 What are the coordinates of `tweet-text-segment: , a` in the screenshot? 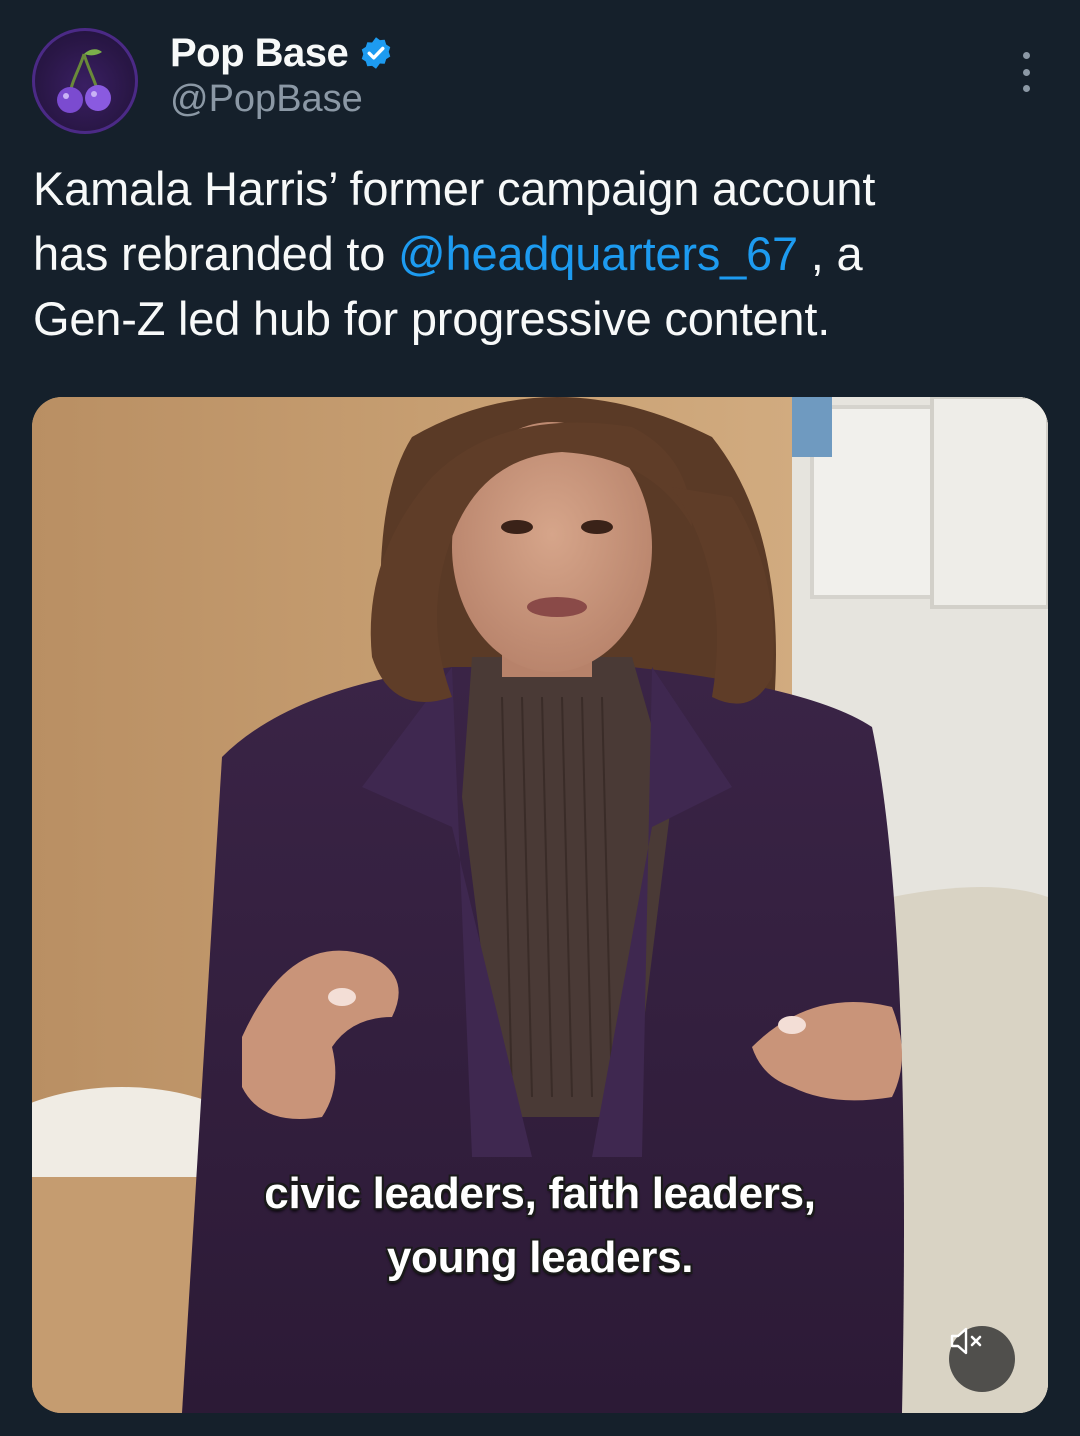 It's located at (830, 253).